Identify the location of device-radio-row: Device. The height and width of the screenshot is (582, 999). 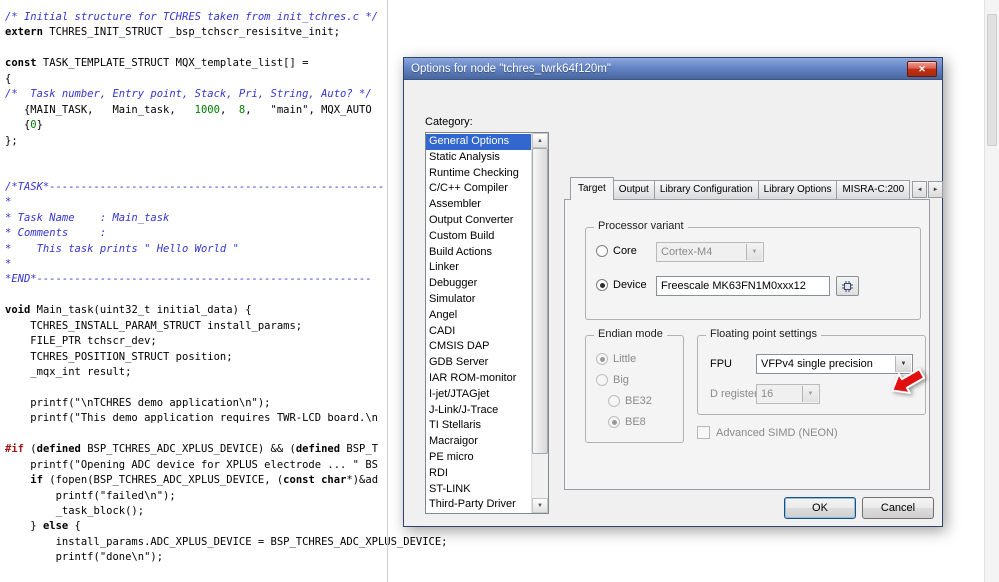
(621, 285).